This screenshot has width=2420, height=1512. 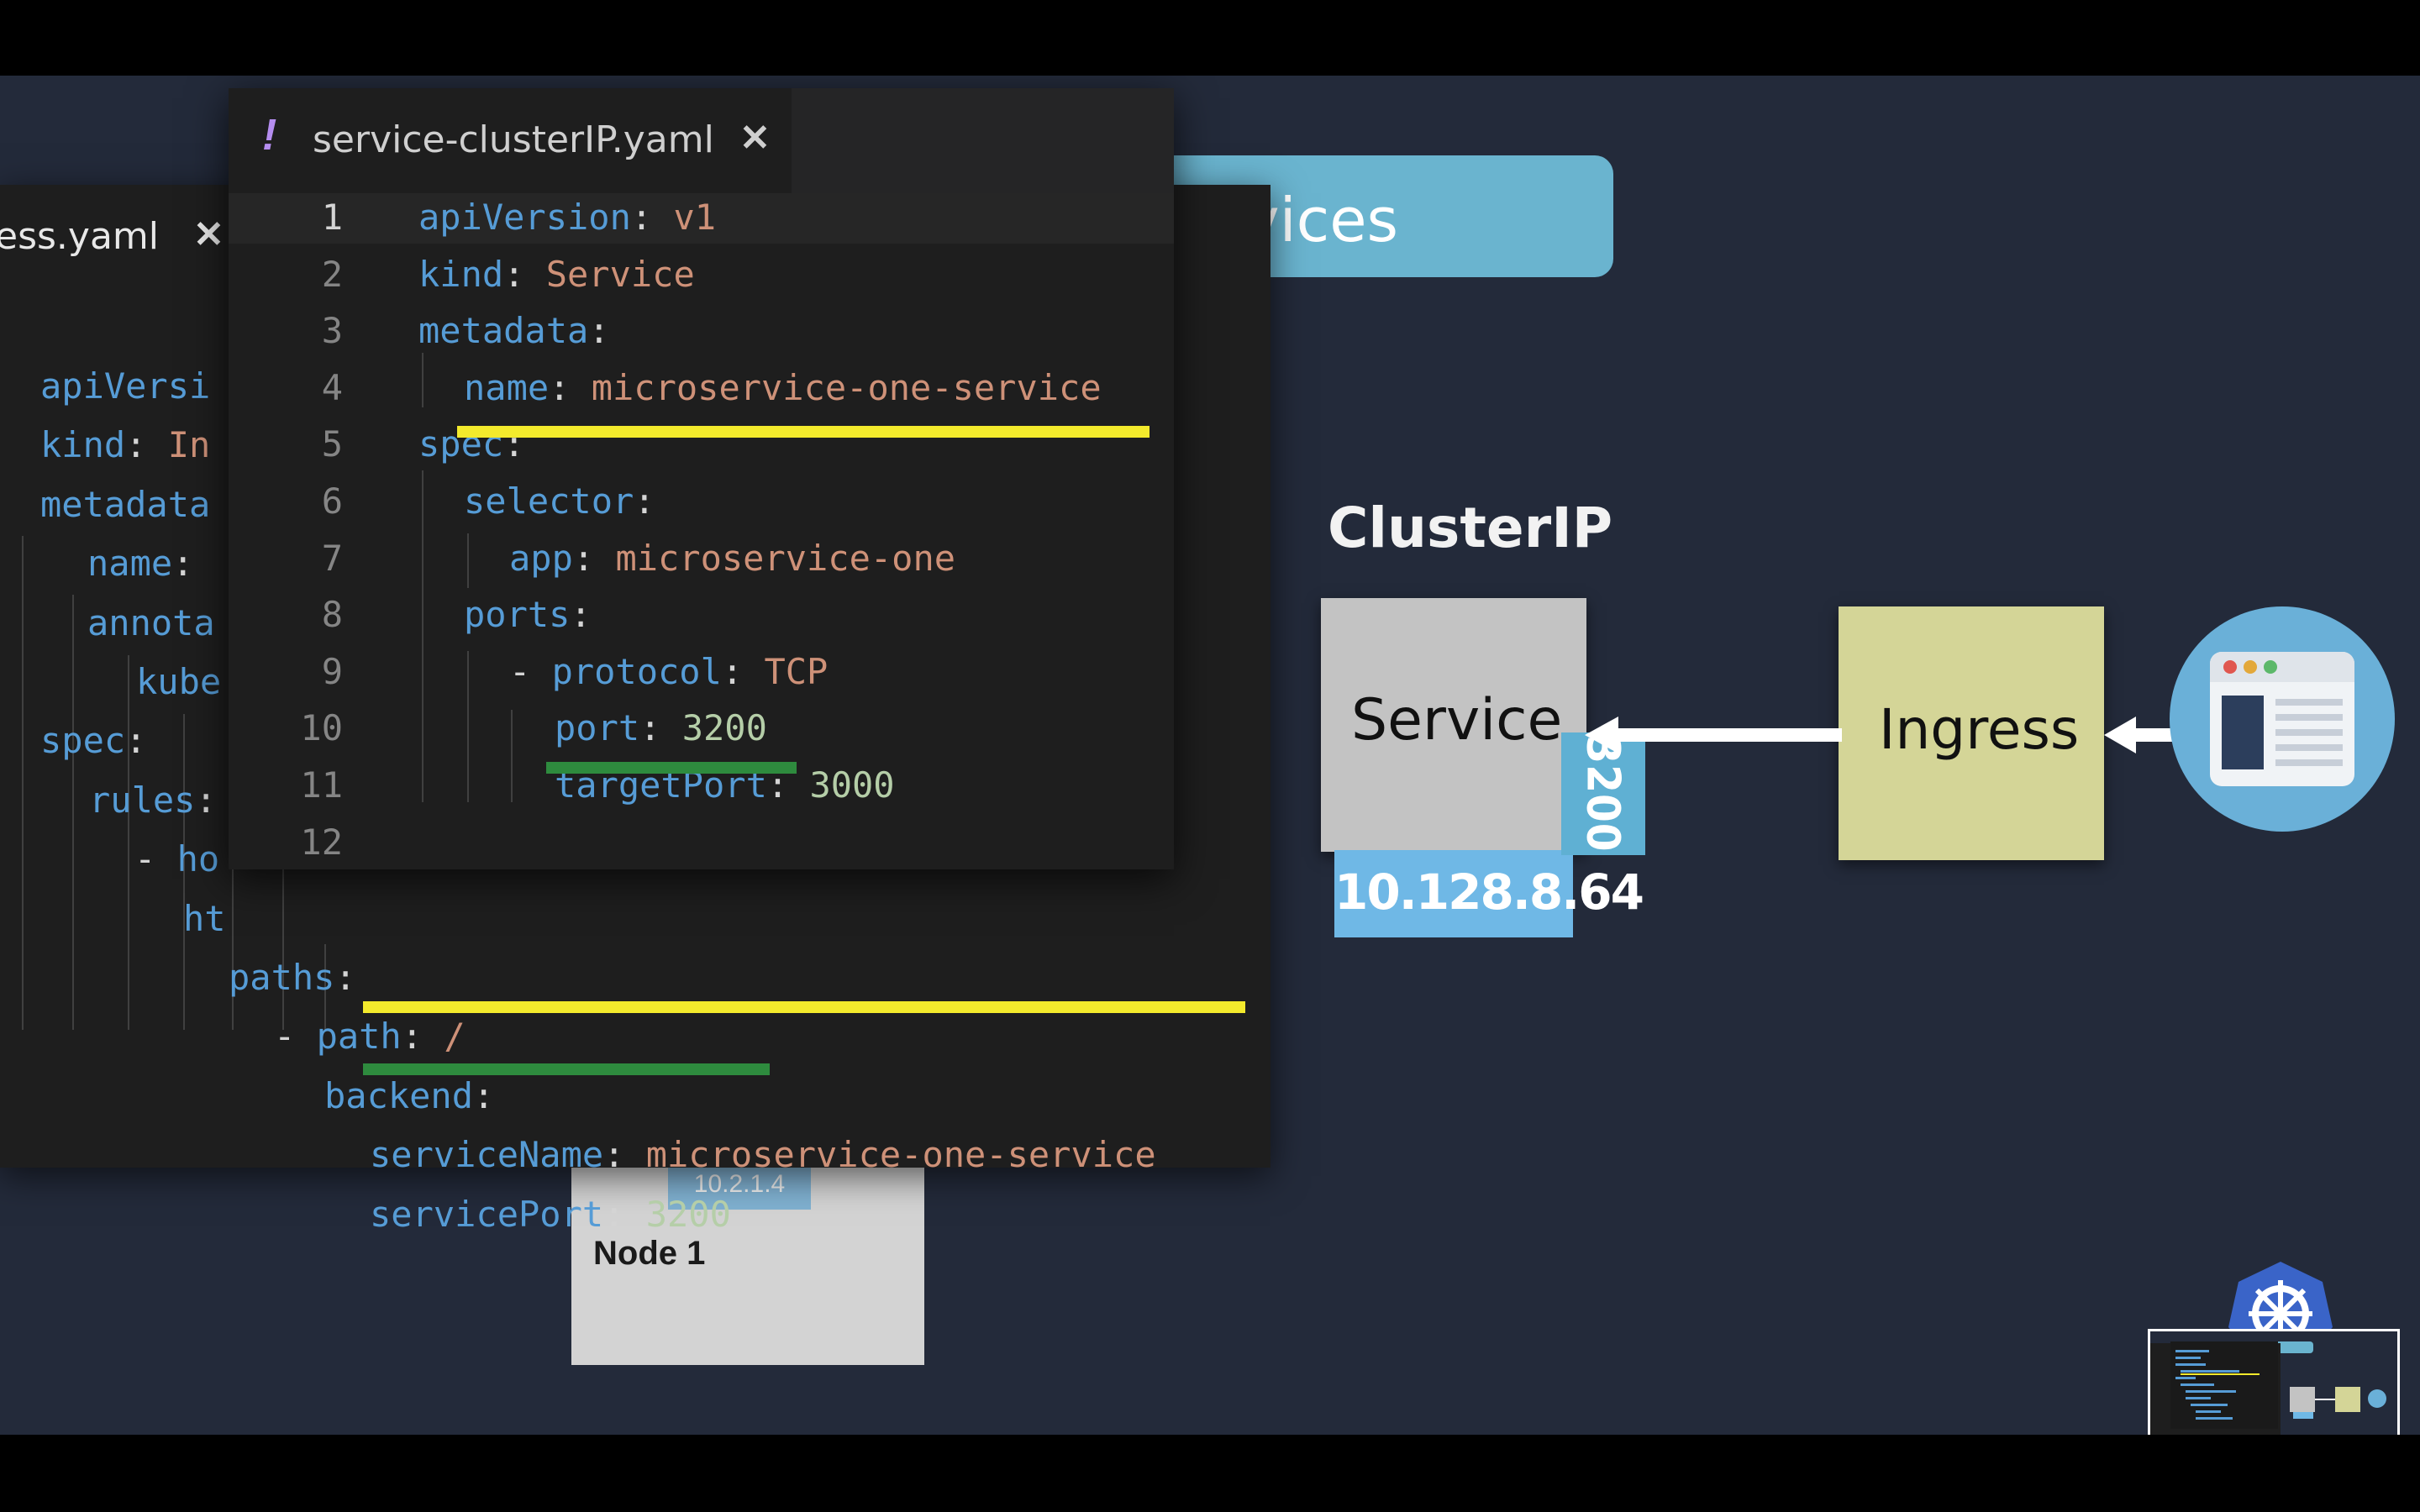 I want to click on code-line: paths:, so click(x=292, y=977).